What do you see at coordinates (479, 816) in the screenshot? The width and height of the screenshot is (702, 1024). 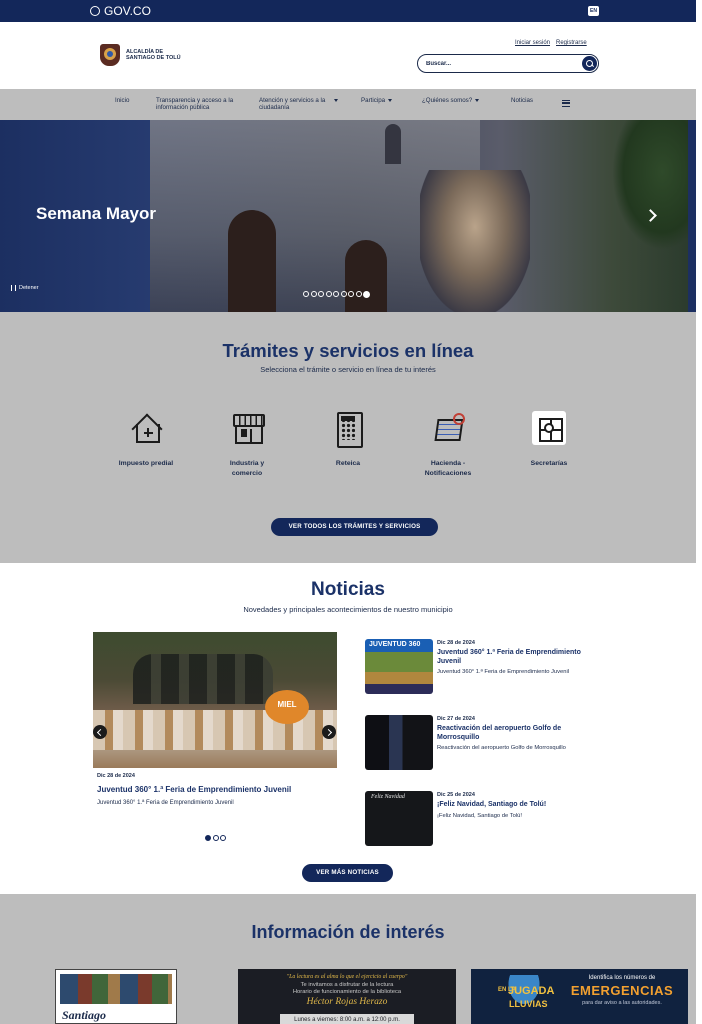 I see `news-desc: ¡Feliz Navidad, Santiago de Tolú!` at bounding box center [479, 816].